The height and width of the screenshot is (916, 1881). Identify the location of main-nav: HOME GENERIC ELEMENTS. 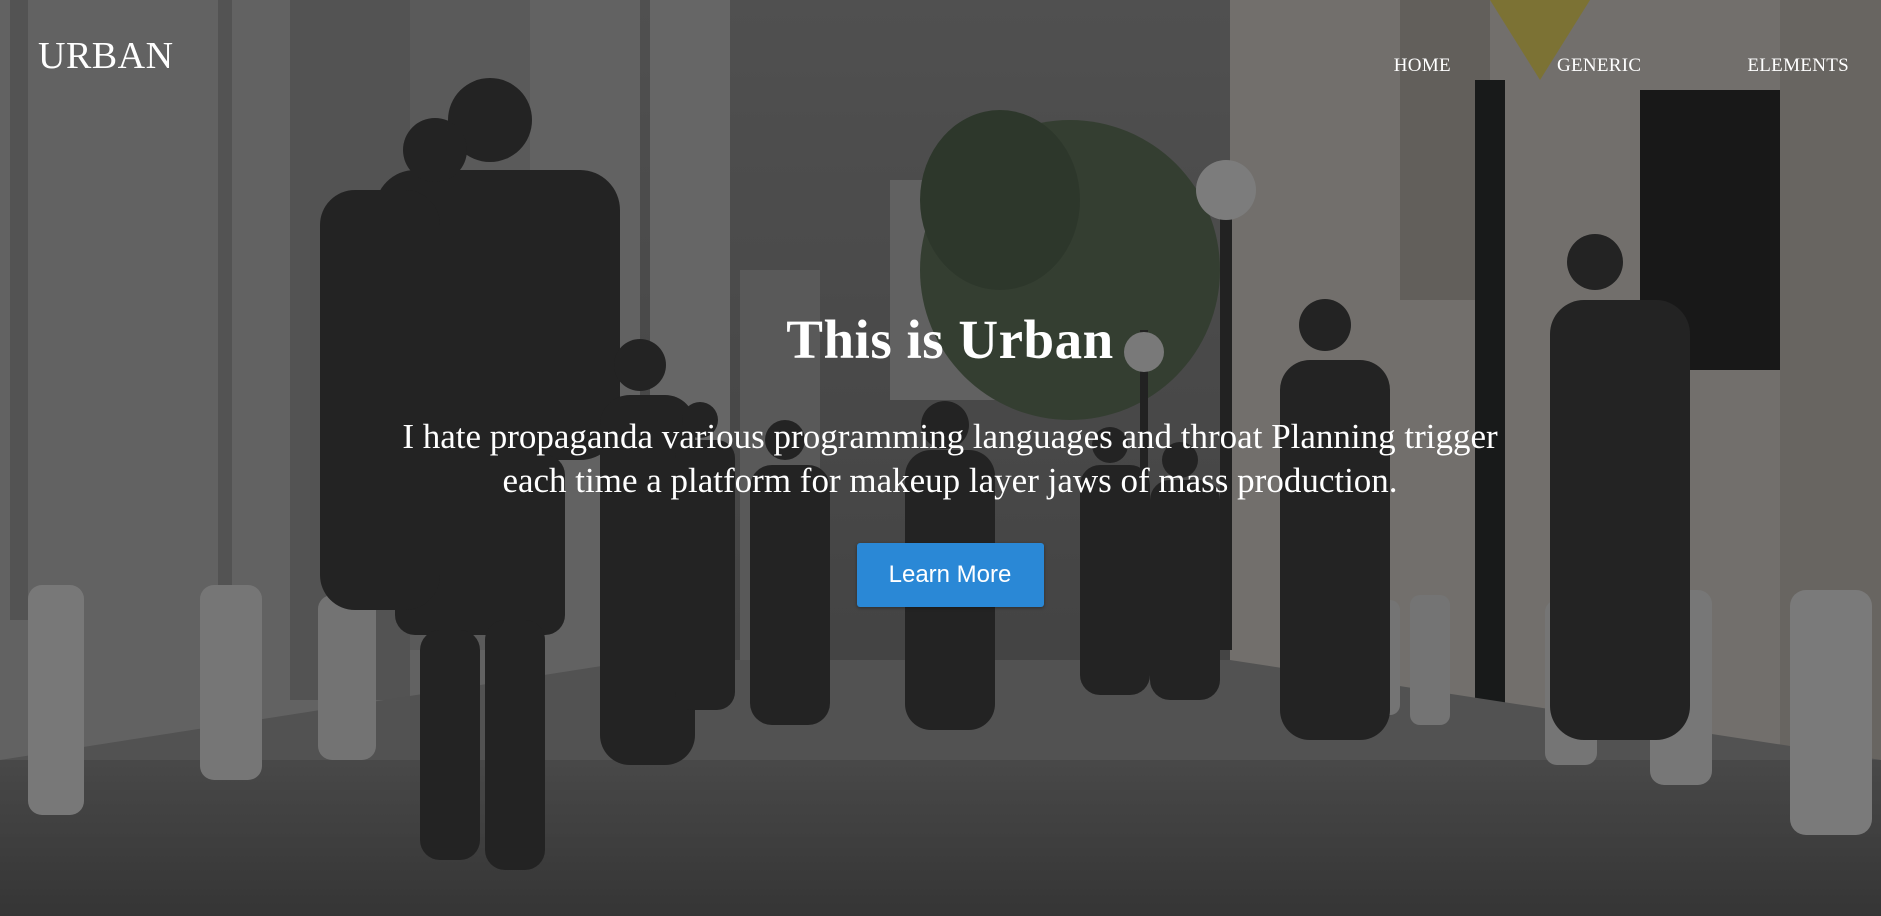
(1621, 66).